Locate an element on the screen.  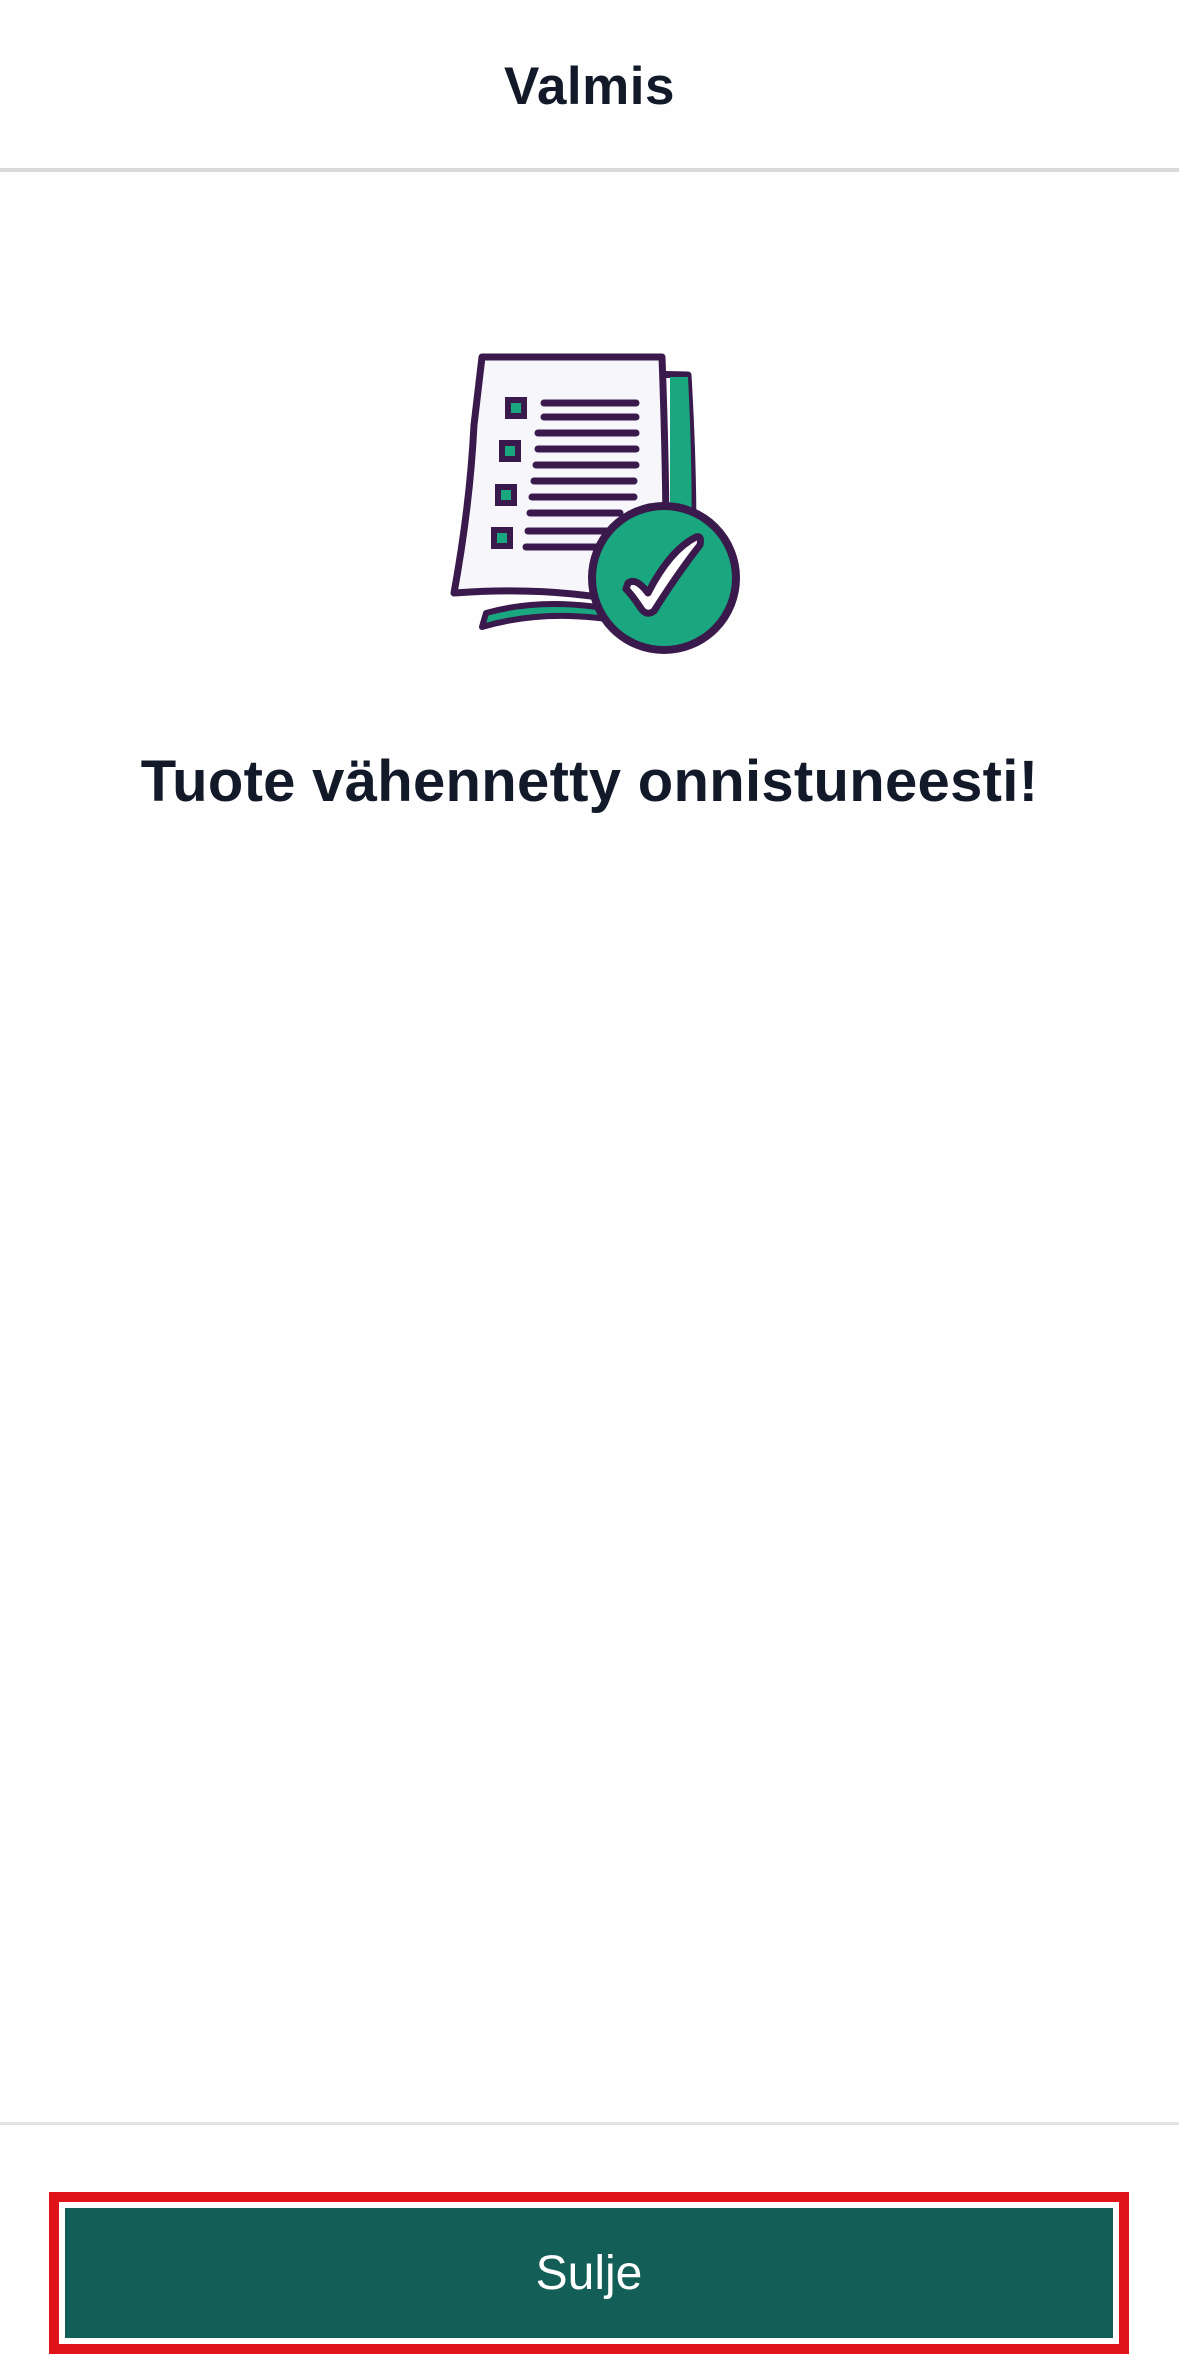
close-button: Sulje is located at coordinates (589, 2273).